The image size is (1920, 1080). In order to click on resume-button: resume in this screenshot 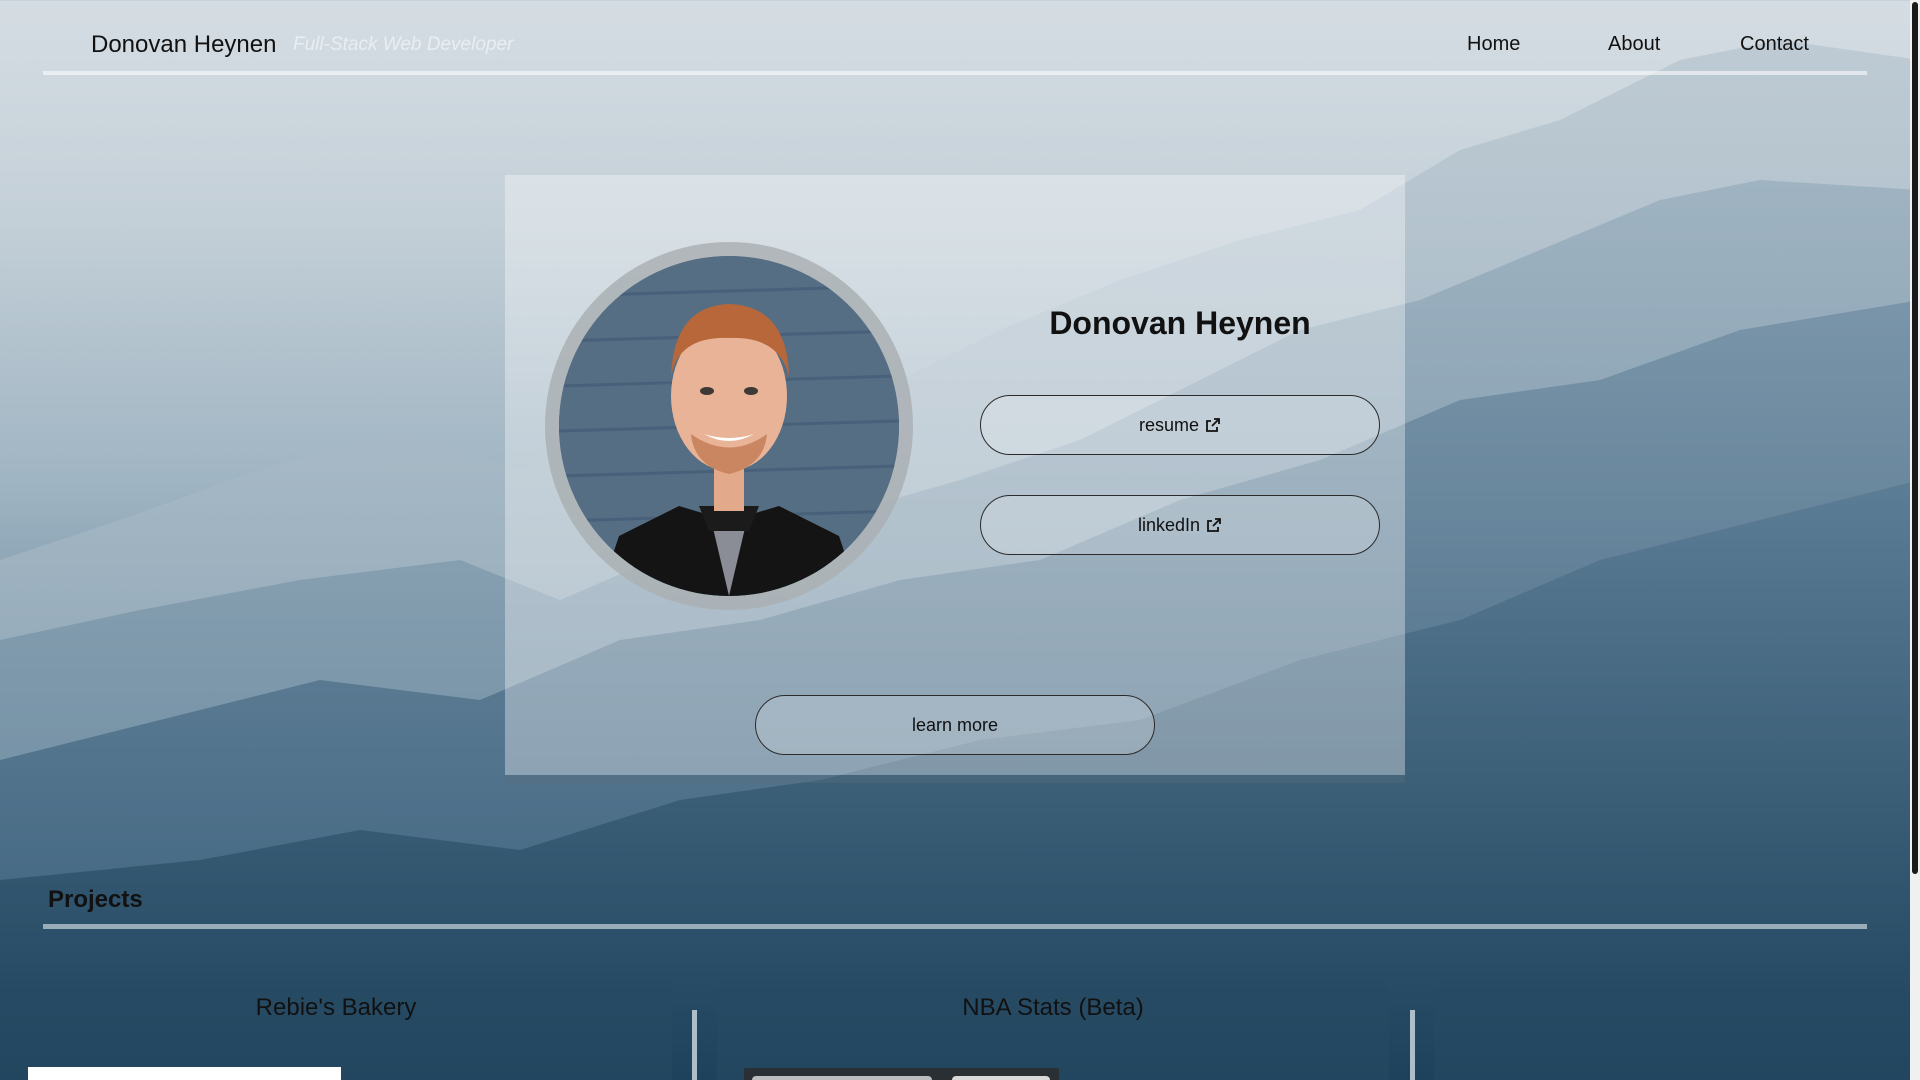, I will do `click(1180, 425)`.